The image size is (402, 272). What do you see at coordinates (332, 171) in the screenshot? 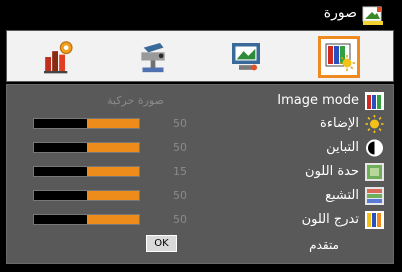
I see `sharpness-label: حدة اللون` at bounding box center [332, 171].